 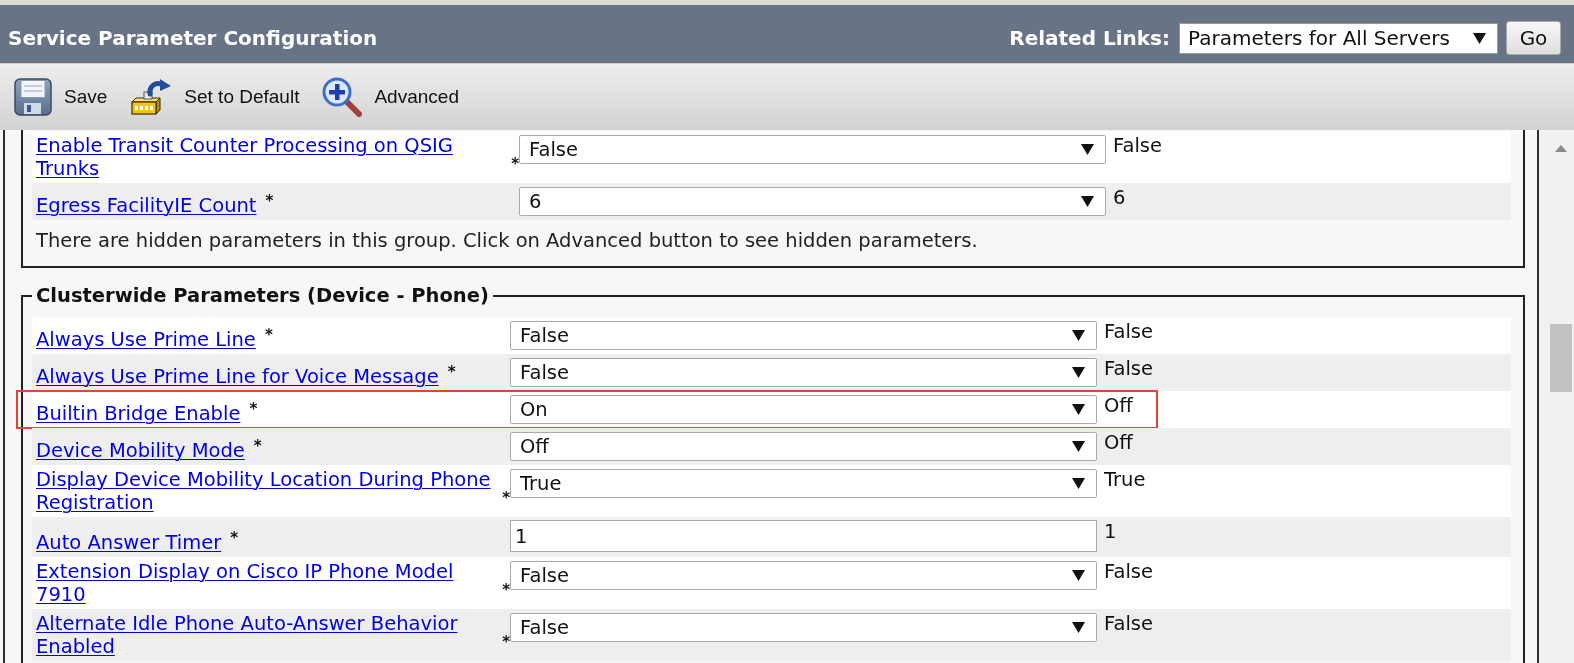 I want to click on value-input-field: 1, so click(x=803, y=536).